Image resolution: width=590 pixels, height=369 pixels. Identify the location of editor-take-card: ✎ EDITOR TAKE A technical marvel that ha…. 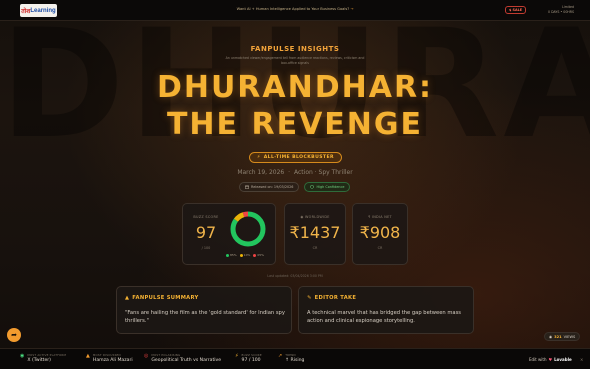
(386, 310).